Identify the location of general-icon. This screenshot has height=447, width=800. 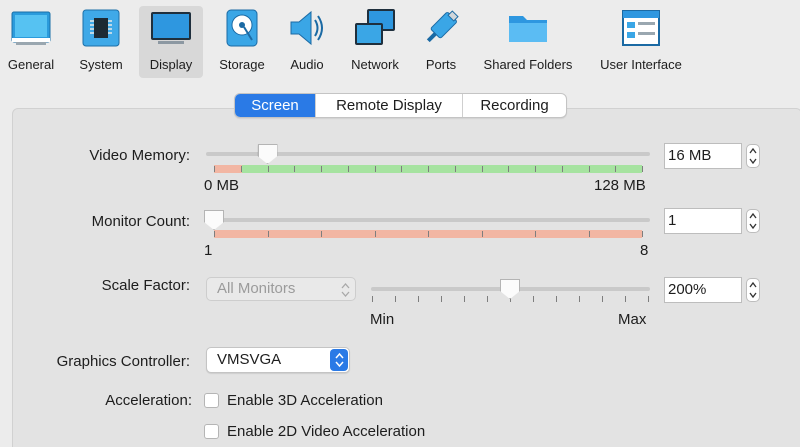
(31, 28).